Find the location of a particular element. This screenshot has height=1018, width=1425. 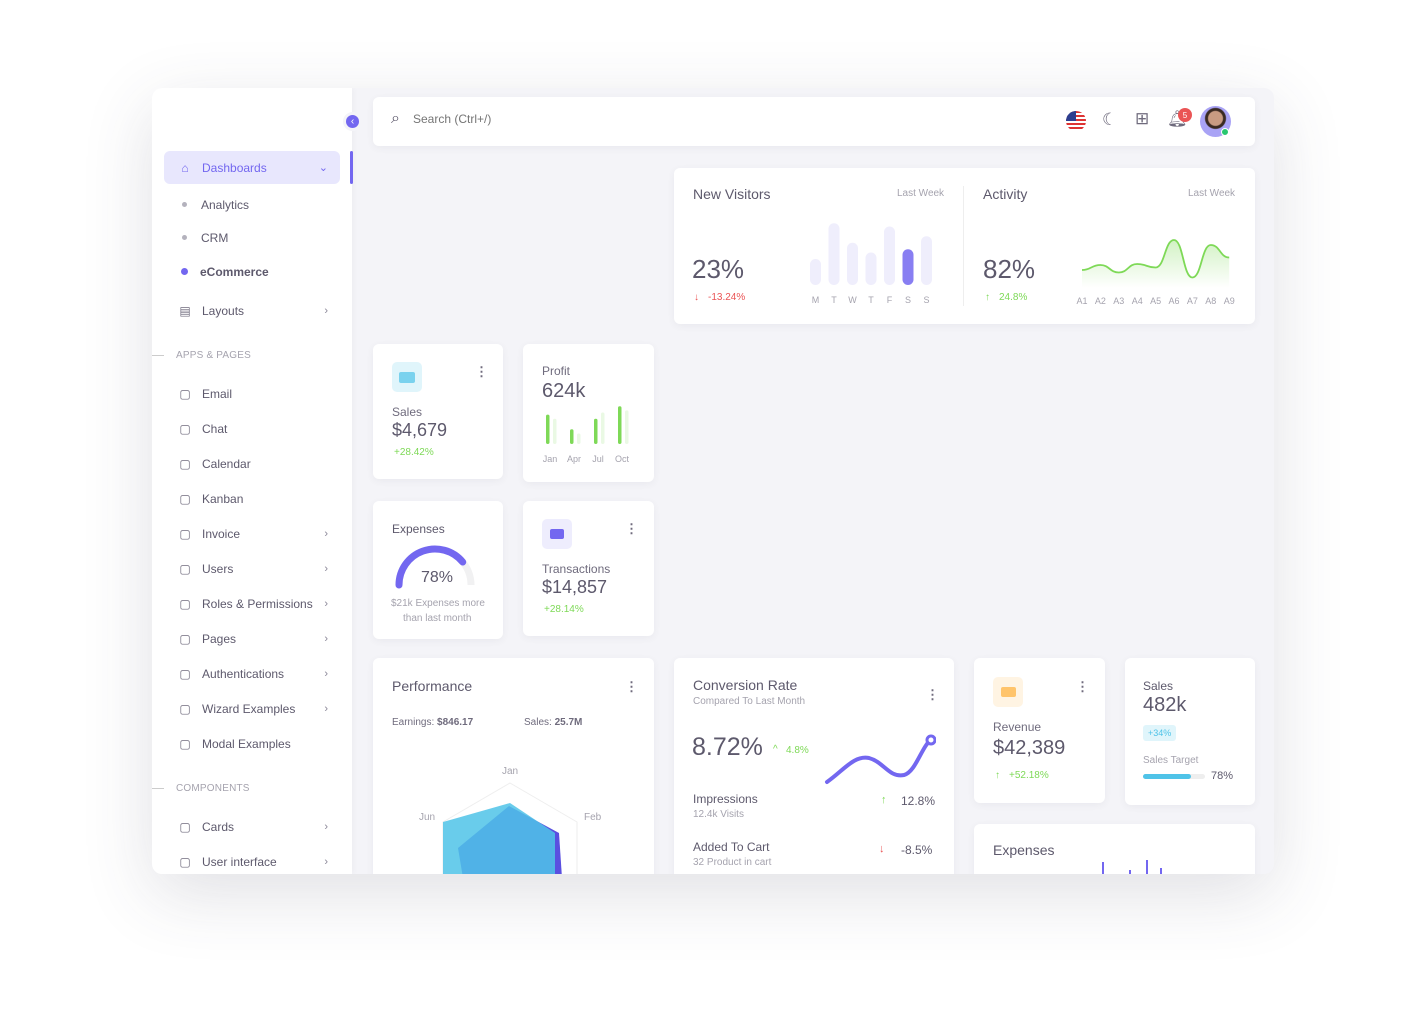

profit-bar is located at coordinates (596, 431).